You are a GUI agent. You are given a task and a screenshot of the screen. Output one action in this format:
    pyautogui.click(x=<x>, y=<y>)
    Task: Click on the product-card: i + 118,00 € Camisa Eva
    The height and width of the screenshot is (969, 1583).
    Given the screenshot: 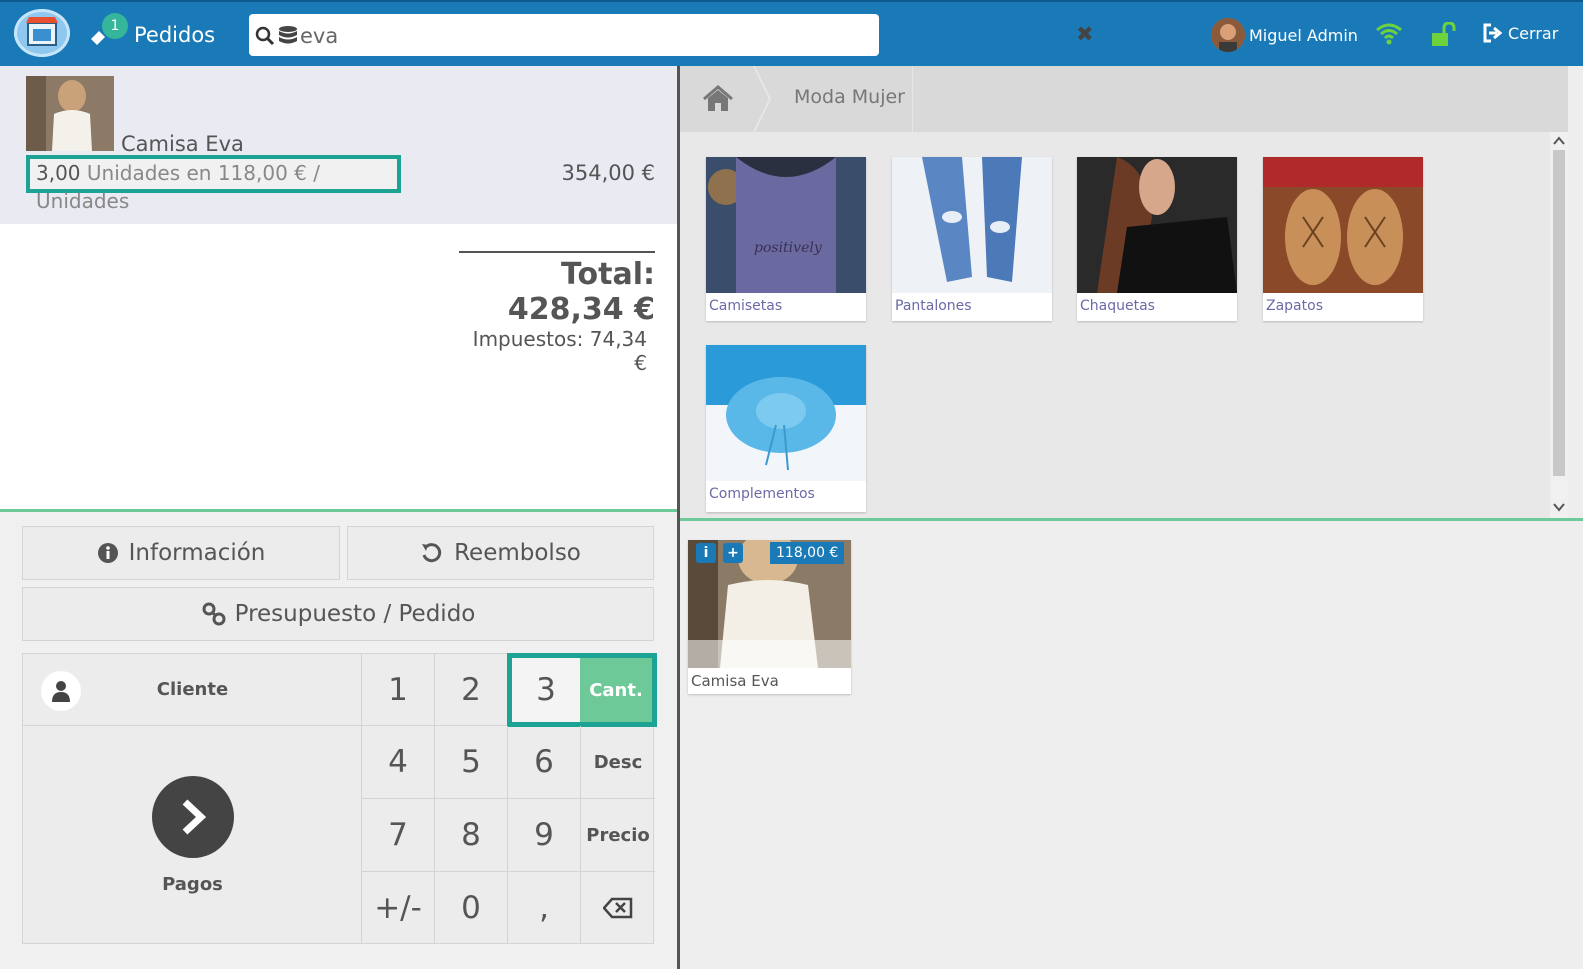 What is the action you would take?
    pyautogui.click(x=769, y=617)
    